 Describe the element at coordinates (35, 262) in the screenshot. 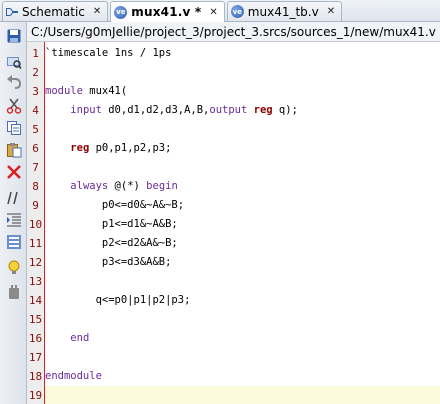

I see `line-number: 12` at that location.